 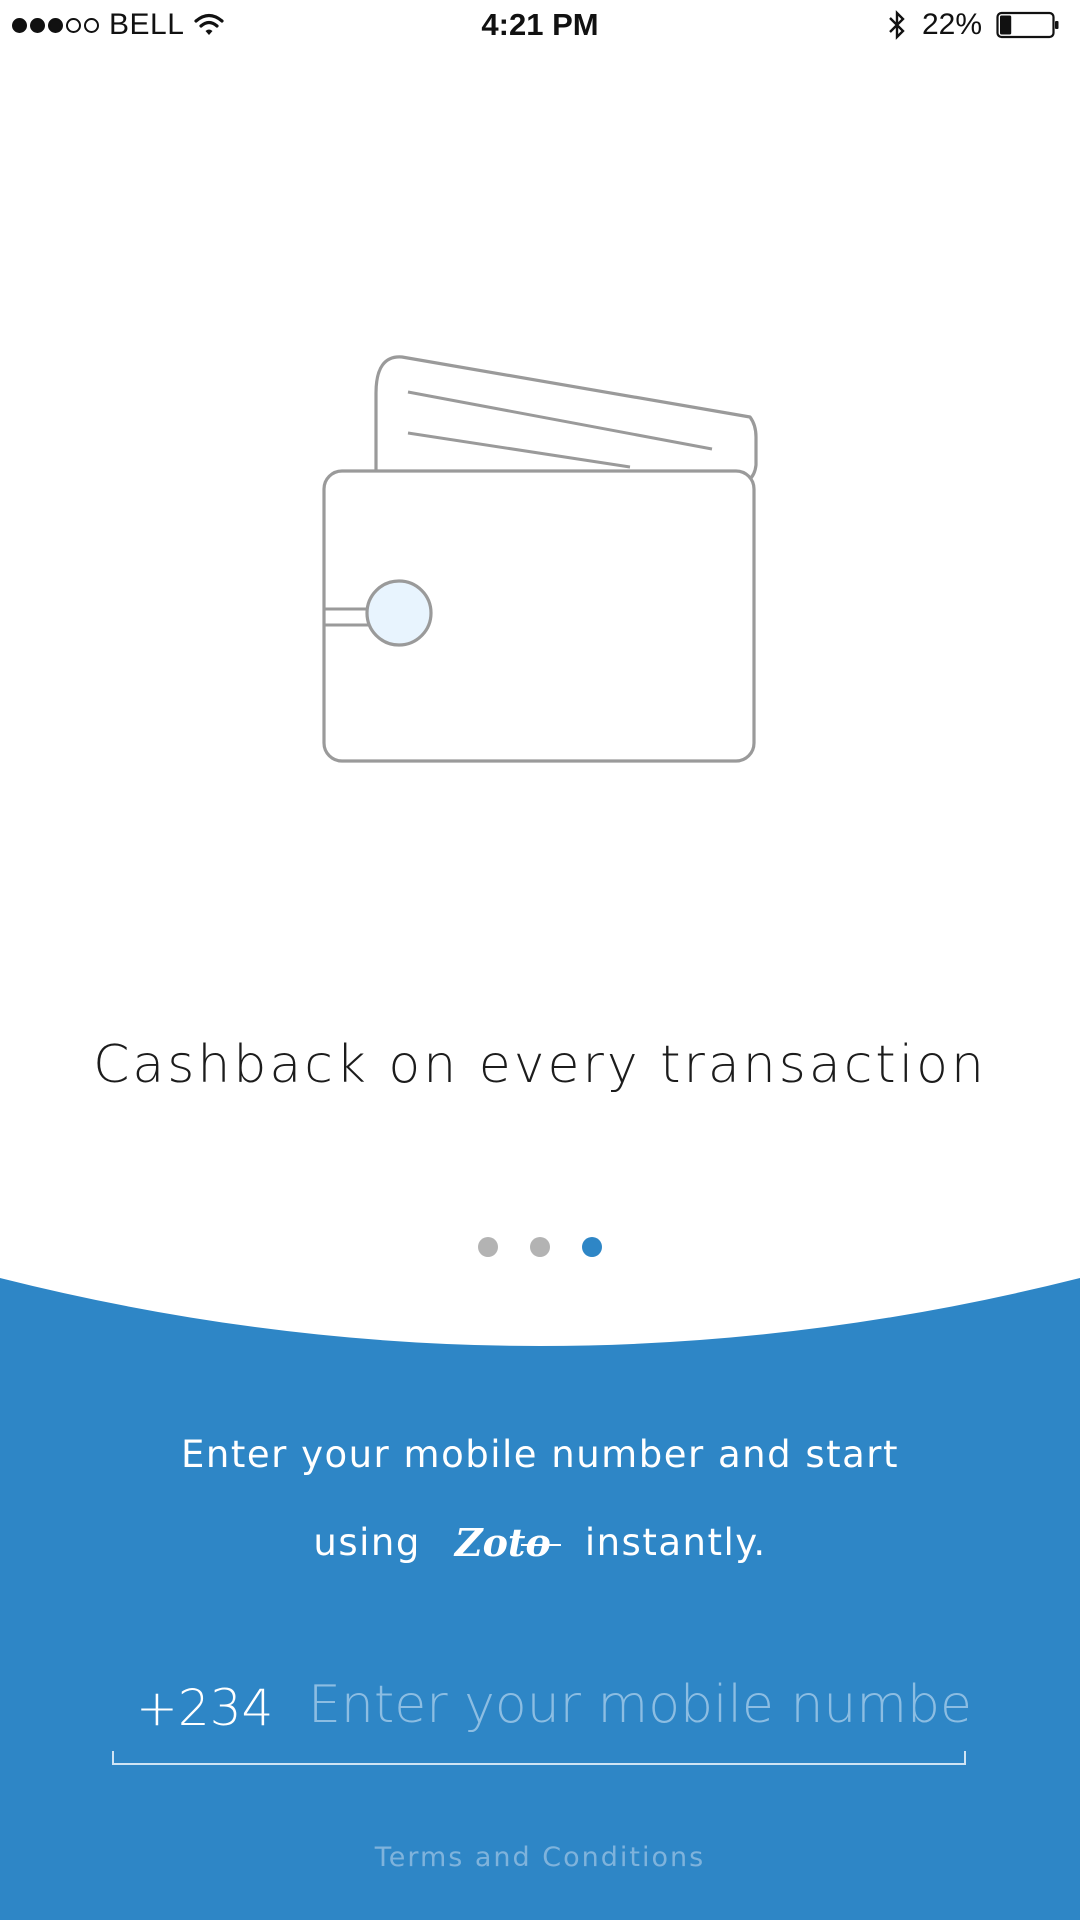 What do you see at coordinates (951, 24) in the screenshot?
I see `battery-percent: 22%` at bounding box center [951, 24].